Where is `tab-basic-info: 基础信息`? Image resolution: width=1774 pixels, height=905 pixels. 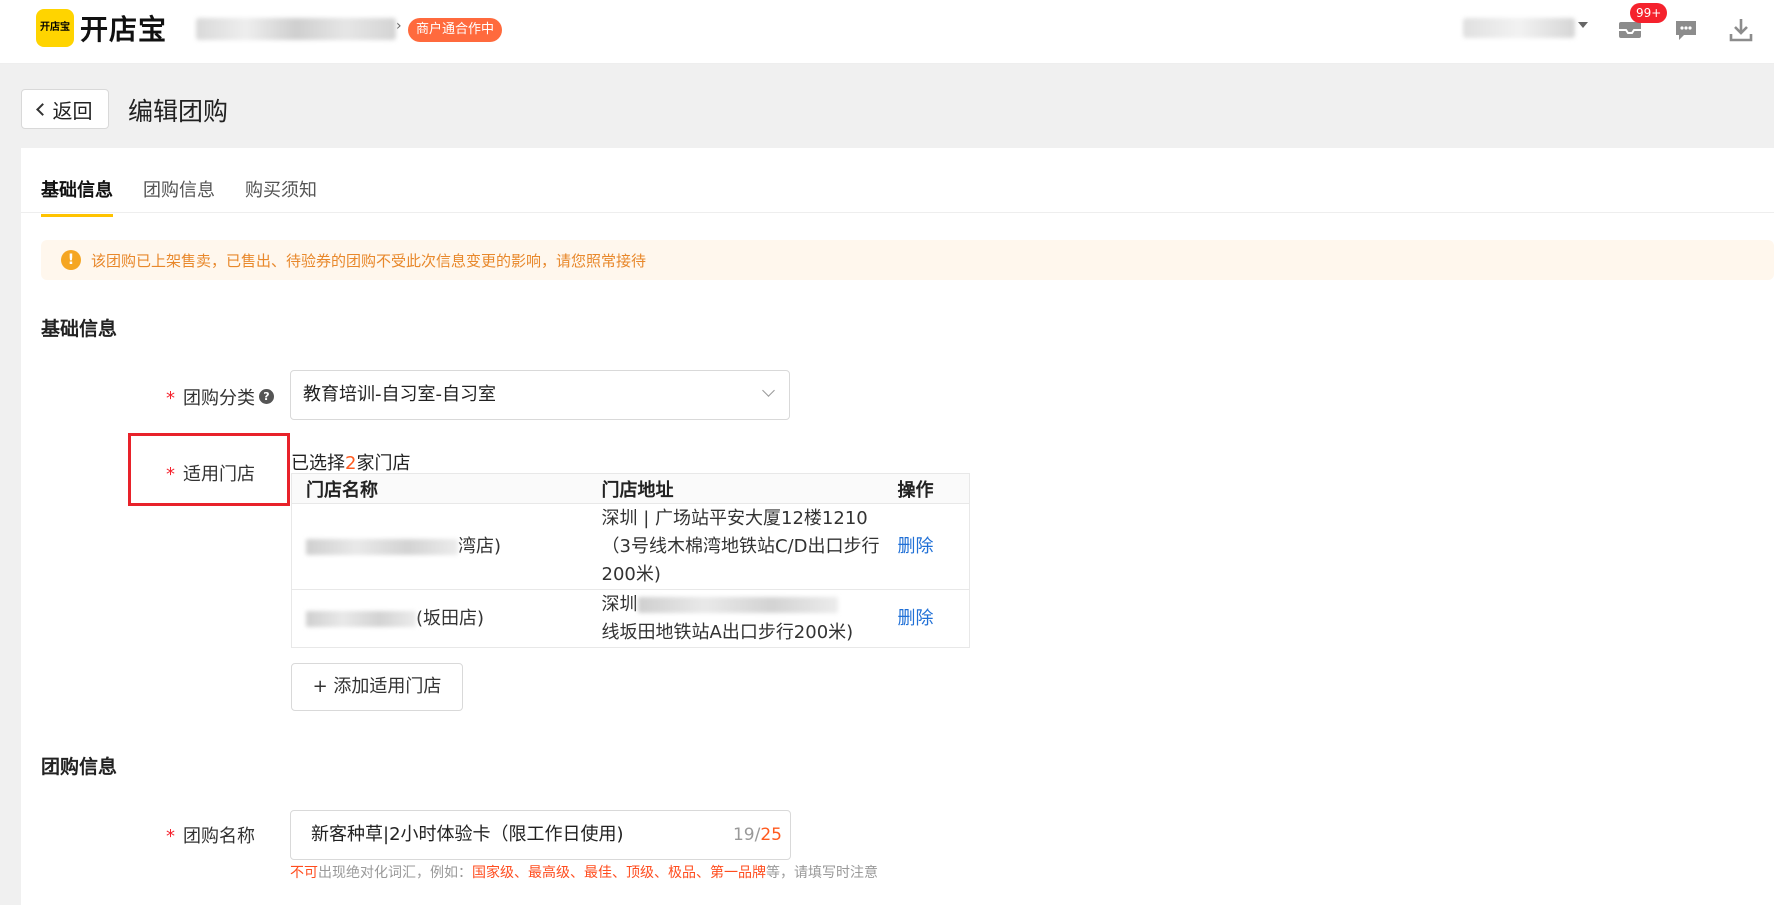 tab-basic-info: 基础信息 is located at coordinates (77, 196).